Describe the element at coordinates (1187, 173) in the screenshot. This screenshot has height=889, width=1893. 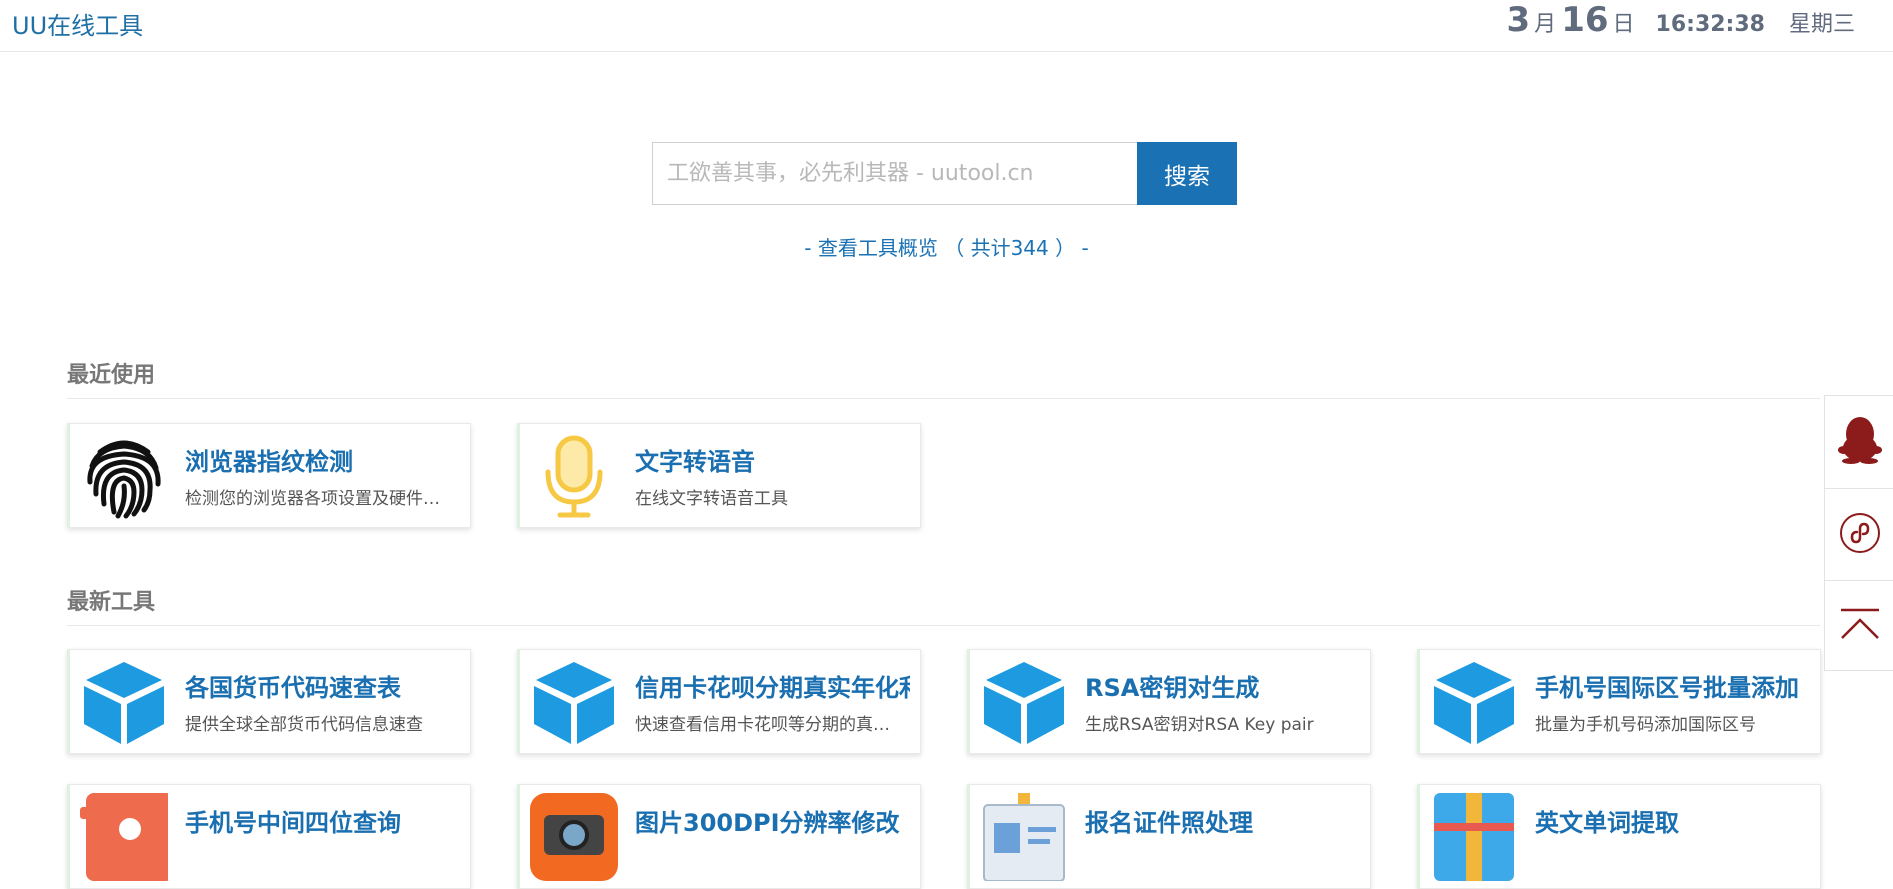
I see `search-button: 搜索` at that location.